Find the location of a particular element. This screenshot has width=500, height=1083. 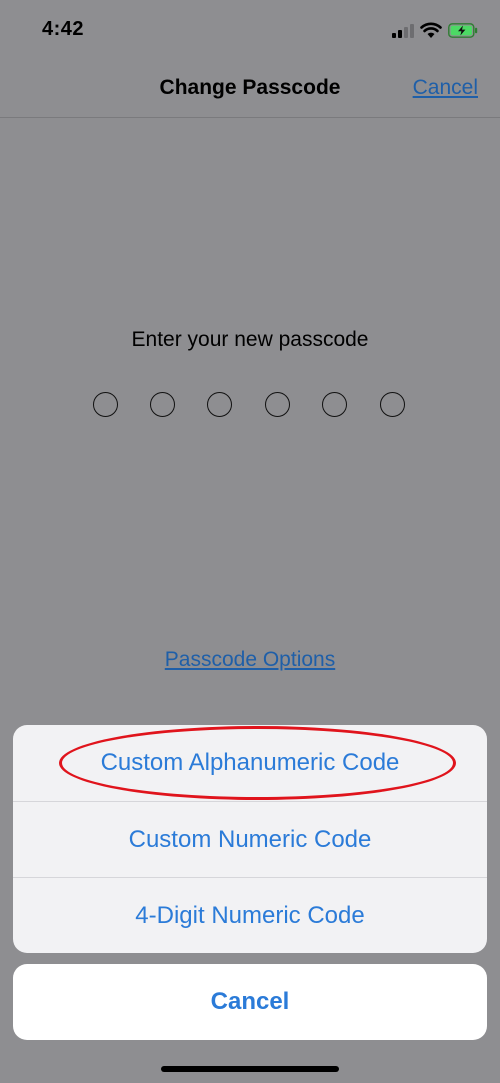

cellular-signal-icon is located at coordinates (404, 31).